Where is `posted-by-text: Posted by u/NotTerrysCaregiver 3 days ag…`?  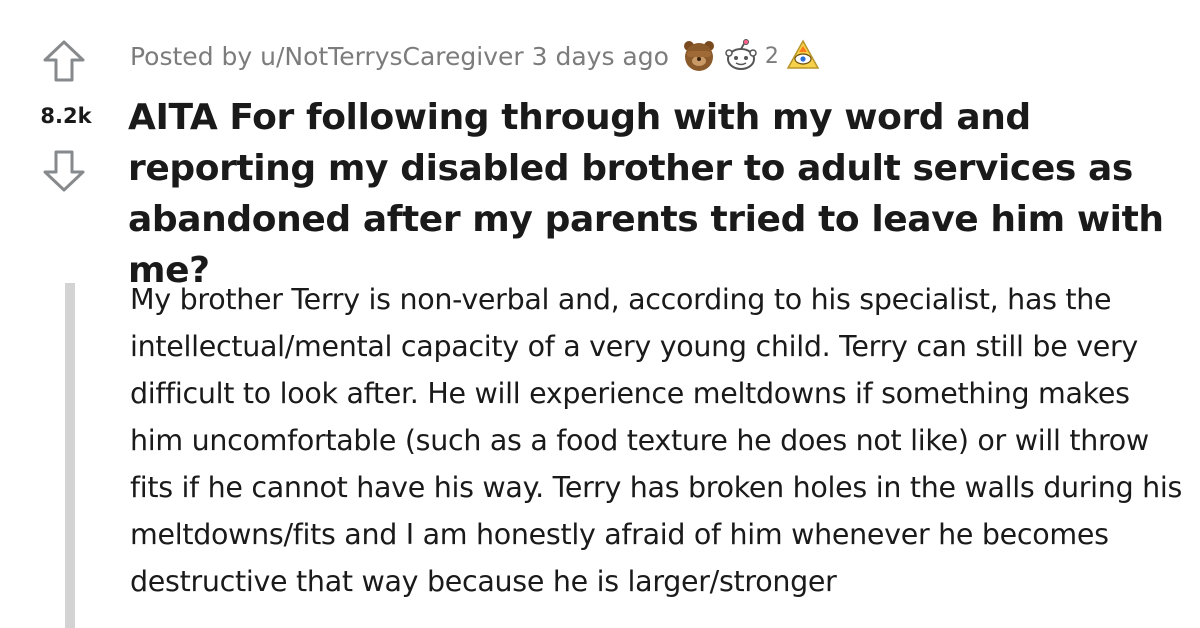
posted-by-text: Posted by u/NotTerrysCaregiver 3 days ag… is located at coordinates (399, 56).